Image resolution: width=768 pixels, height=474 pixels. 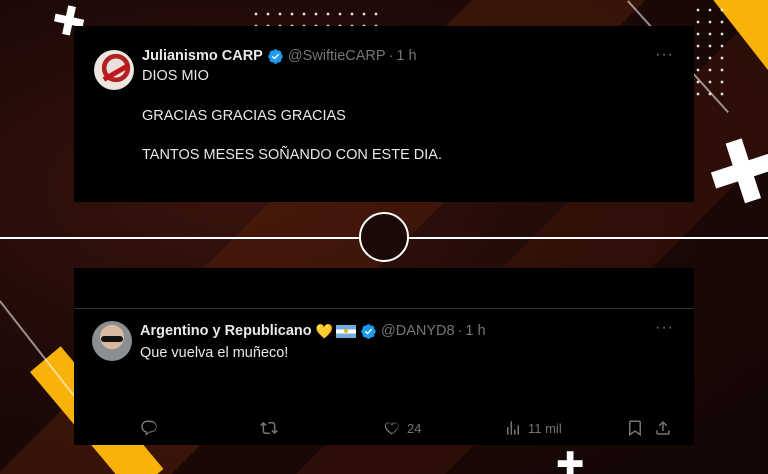 I want to click on user-handle: @DANYD8, so click(x=418, y=331).